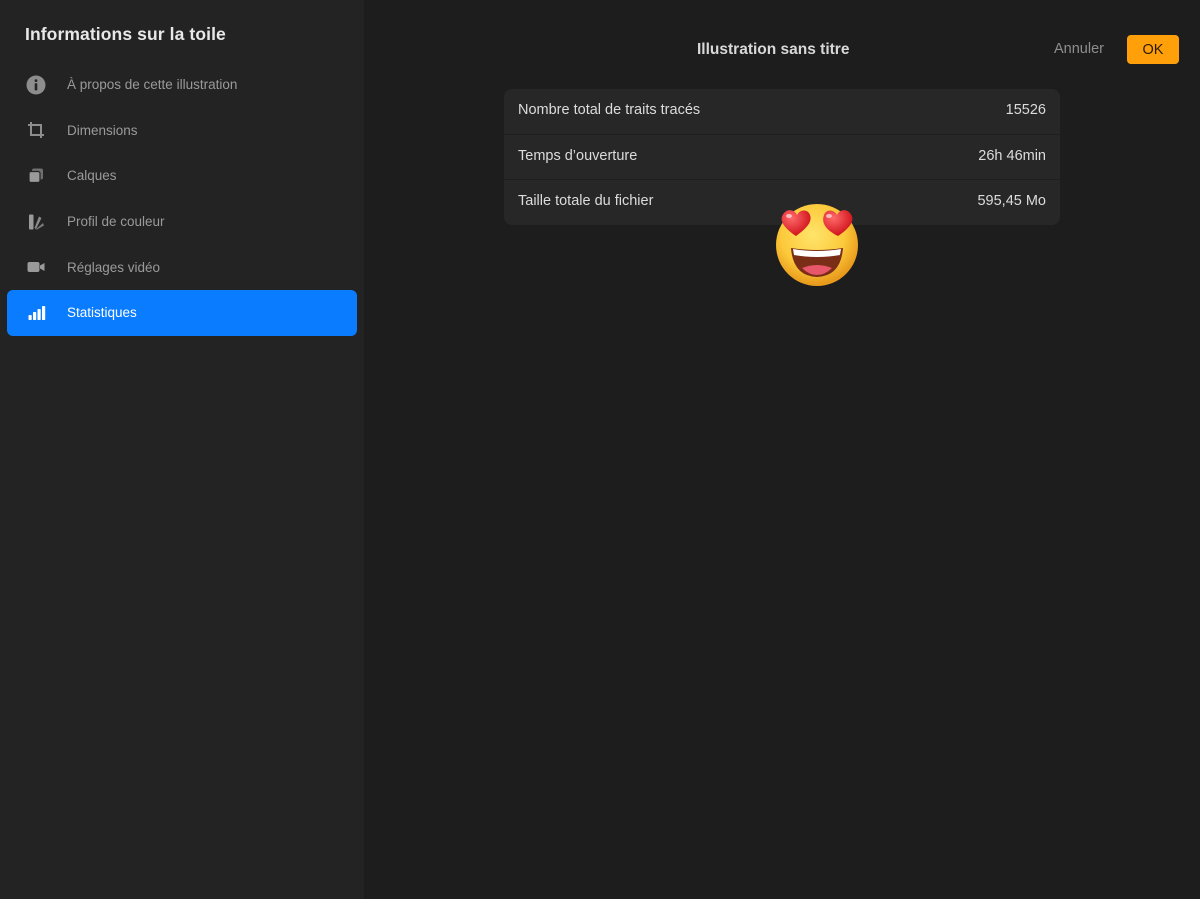 This screenshot has width=1200, height=899. I want to click on stats-row-value: 26h 46min, so click(1012, 155).